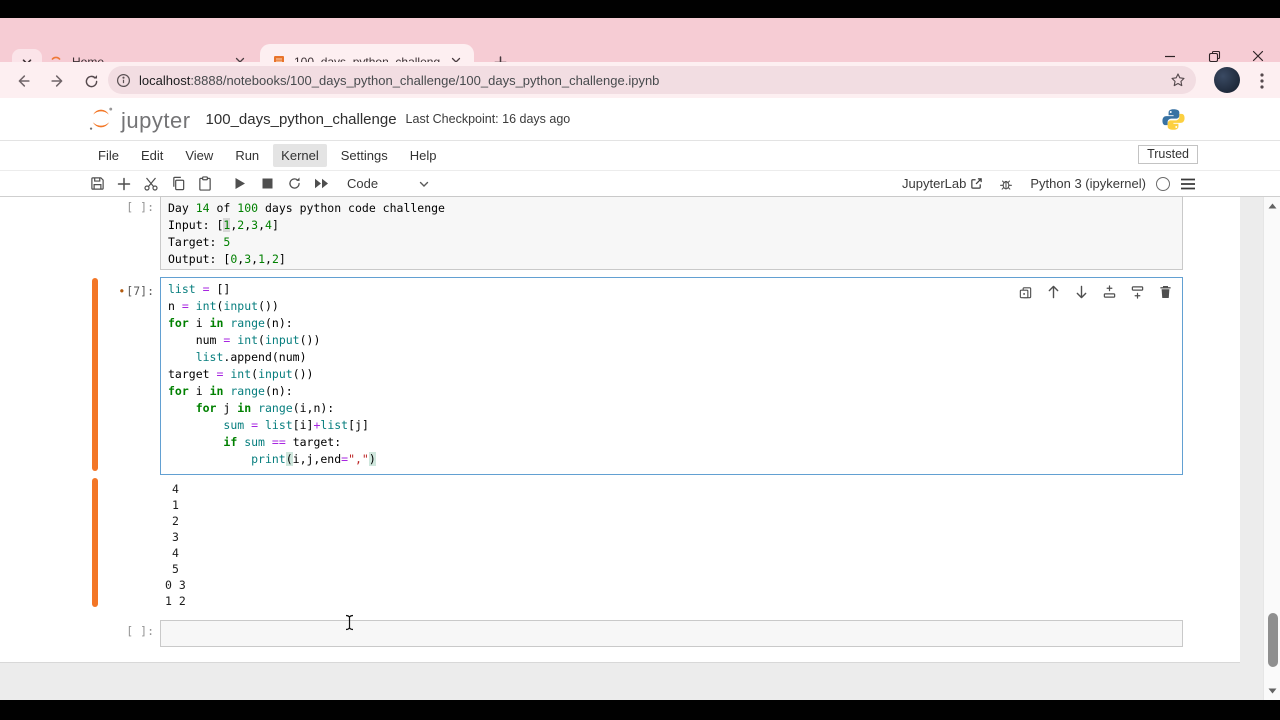 This screenshot has height=720, width=1280. I want to click on save-button, so click(97, 184).